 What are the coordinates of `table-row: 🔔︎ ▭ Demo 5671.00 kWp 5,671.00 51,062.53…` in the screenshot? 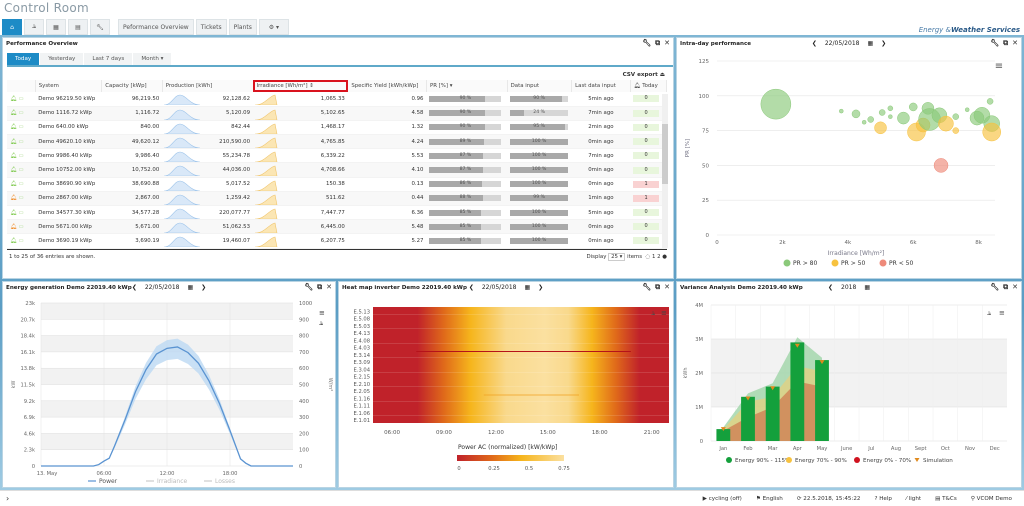 It's located at (337, 227).